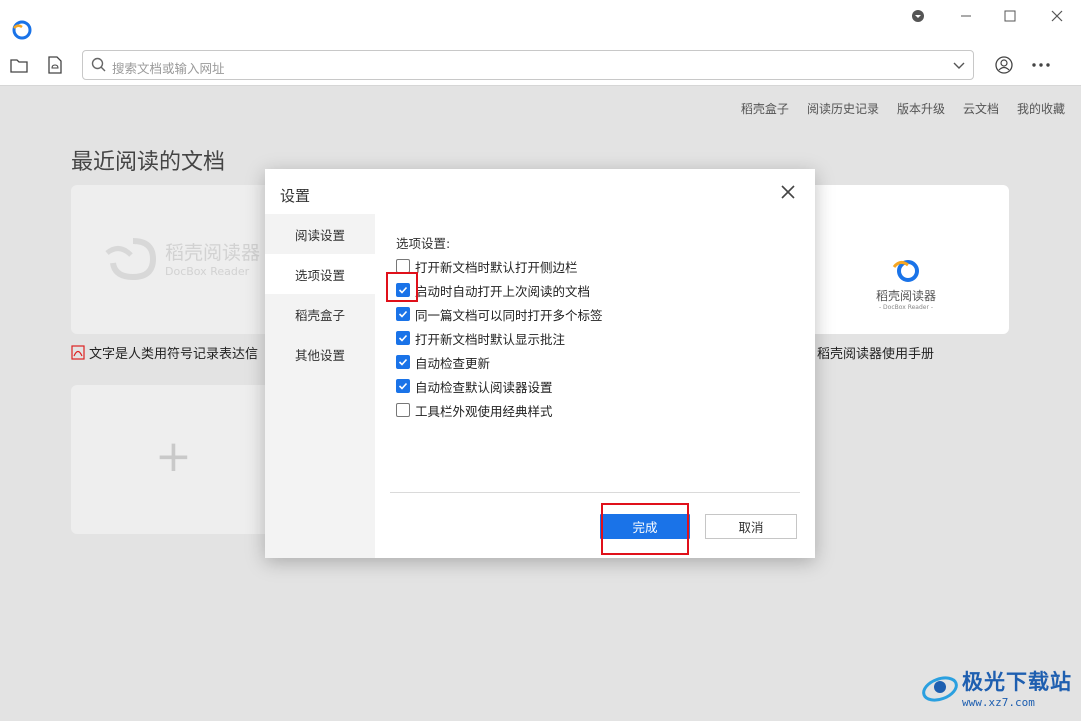 The image size is (1081, 721). I want to click on recent-doc-card: 稻壳阅读器 DocBox Reader, so click(171, 259).